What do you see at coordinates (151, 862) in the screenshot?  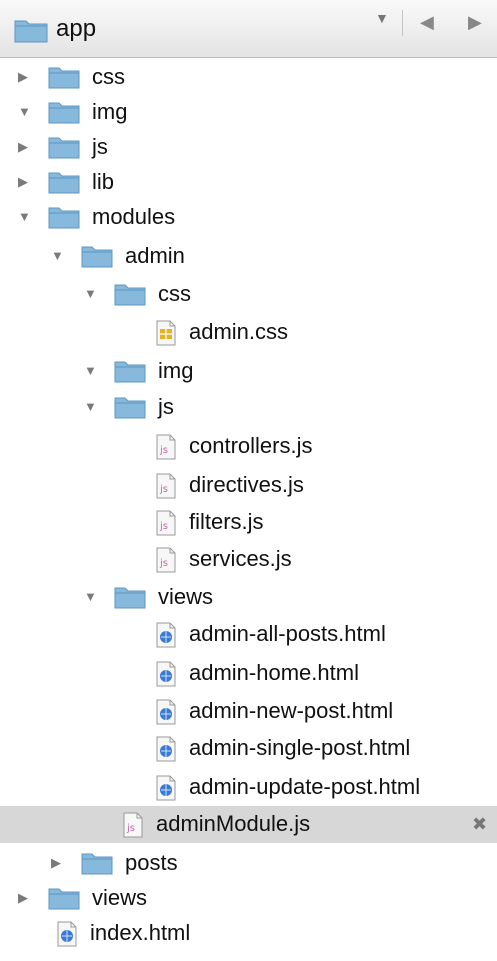 I see `tree-item-label: posts` at bounding box center [151, 862].